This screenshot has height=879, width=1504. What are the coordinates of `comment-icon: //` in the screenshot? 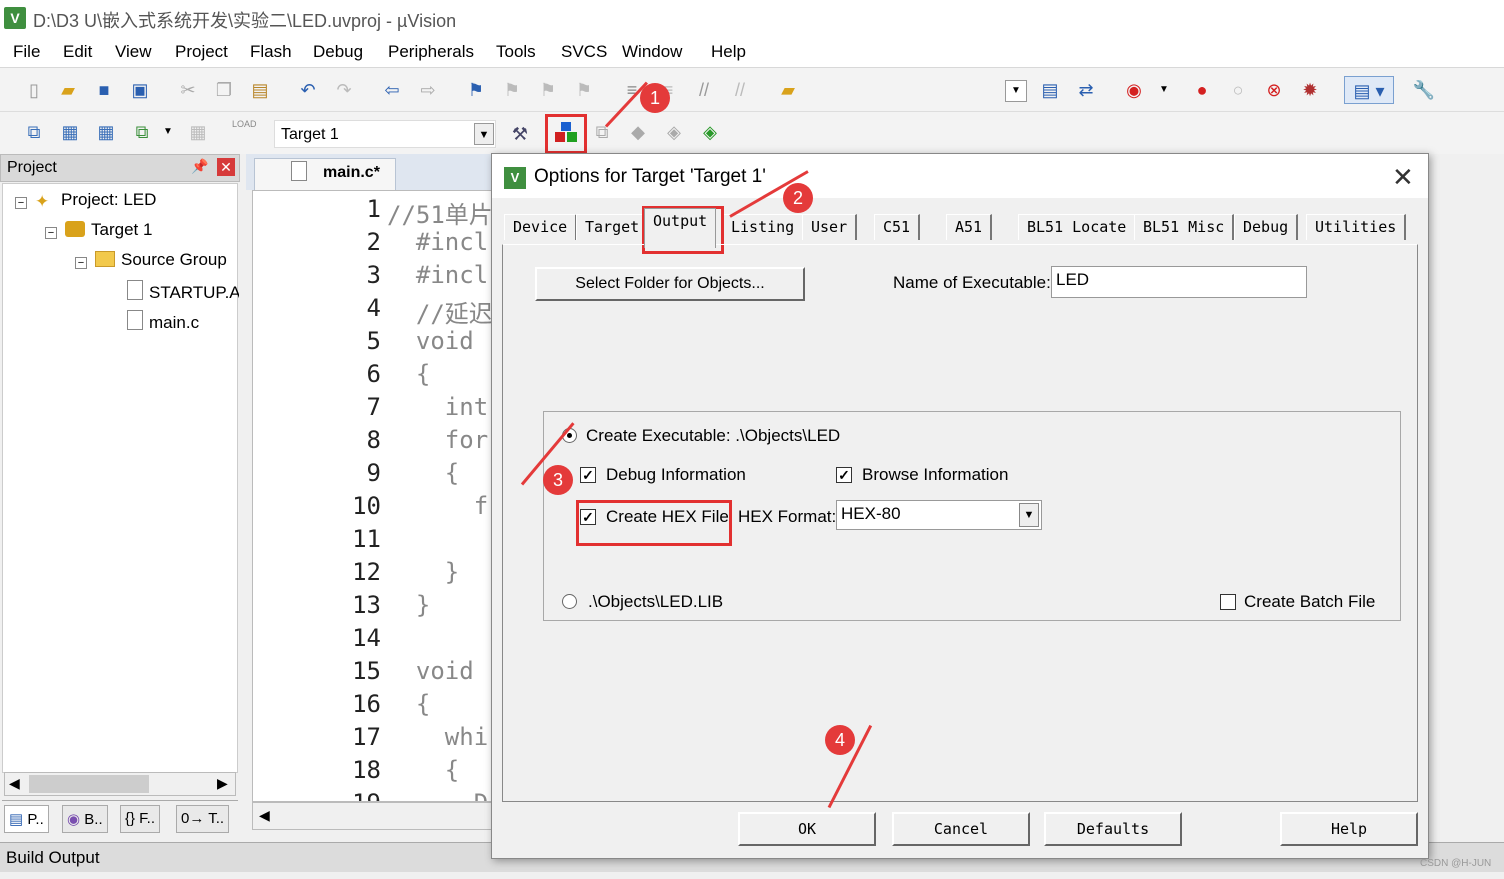 It's located at (704, 90).